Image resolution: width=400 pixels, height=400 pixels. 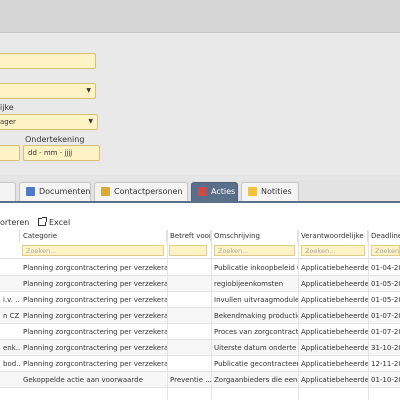 What do you see at coordinates (59, 222) in the screenshot?
I see `excel-button: Excel` at bounding box center [59, 222].